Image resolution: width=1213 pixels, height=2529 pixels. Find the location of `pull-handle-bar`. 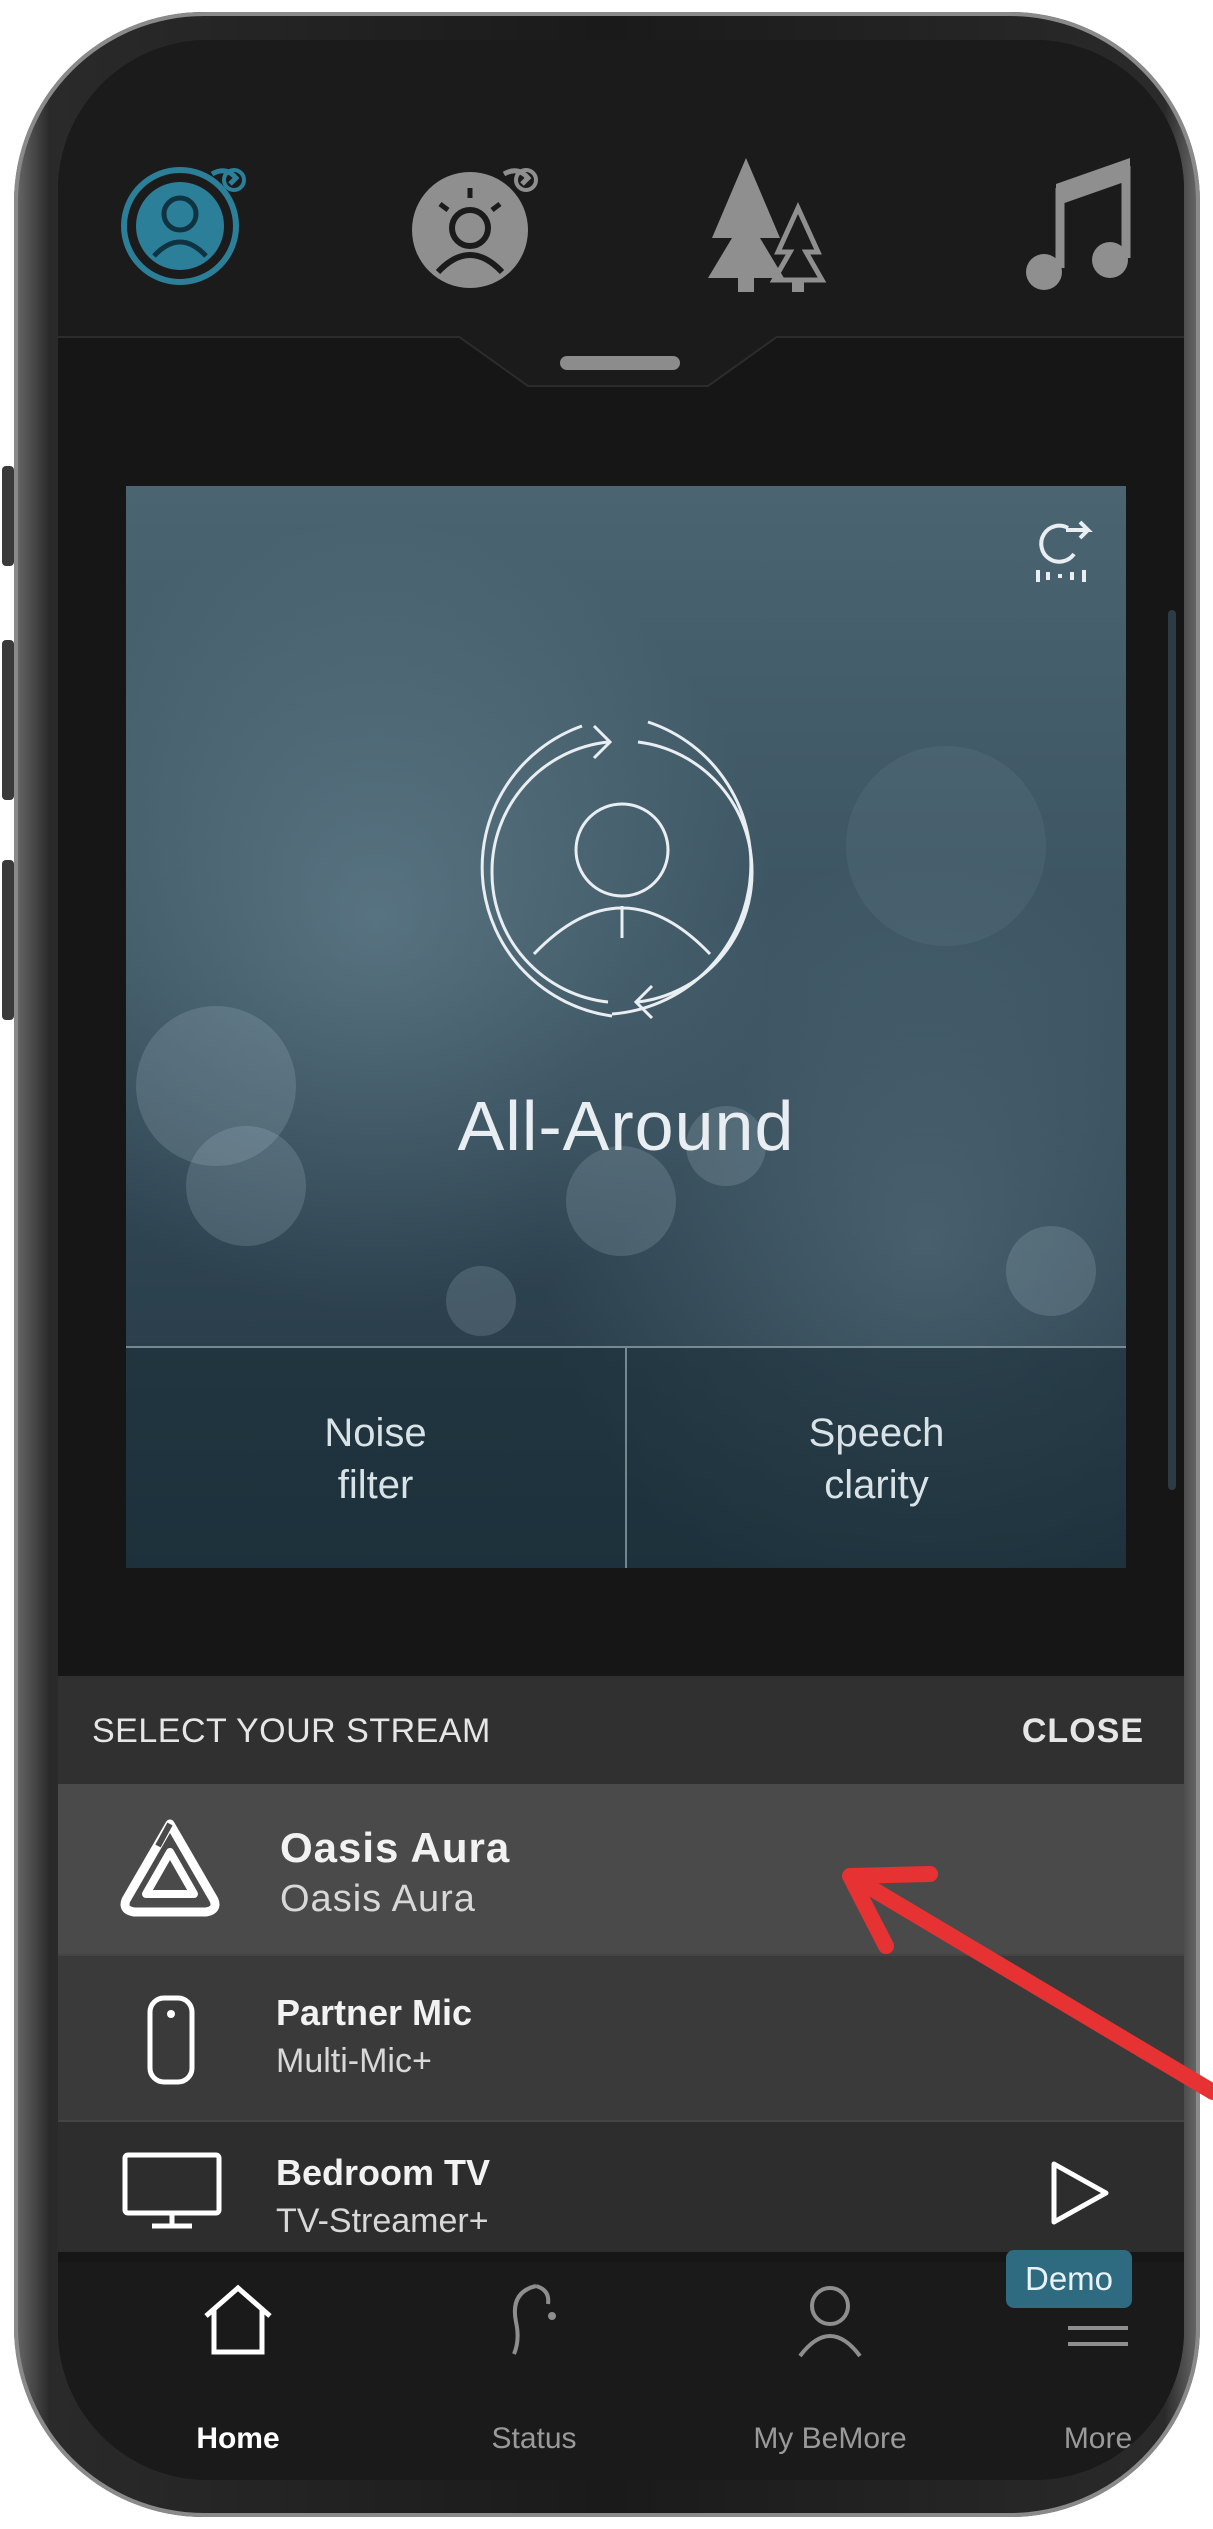

pull-handle-bar is located at coordinates (620, 363).